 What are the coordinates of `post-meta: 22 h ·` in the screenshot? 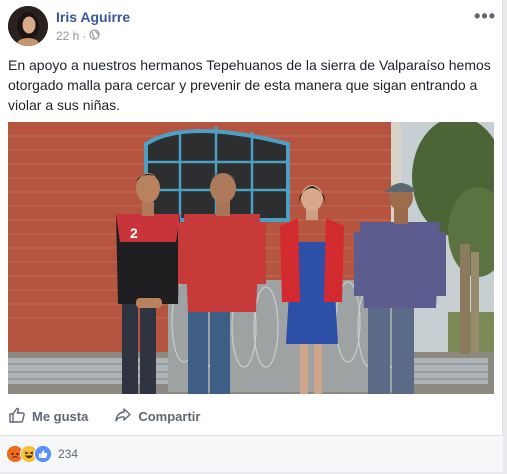 It's located at (78, 36).